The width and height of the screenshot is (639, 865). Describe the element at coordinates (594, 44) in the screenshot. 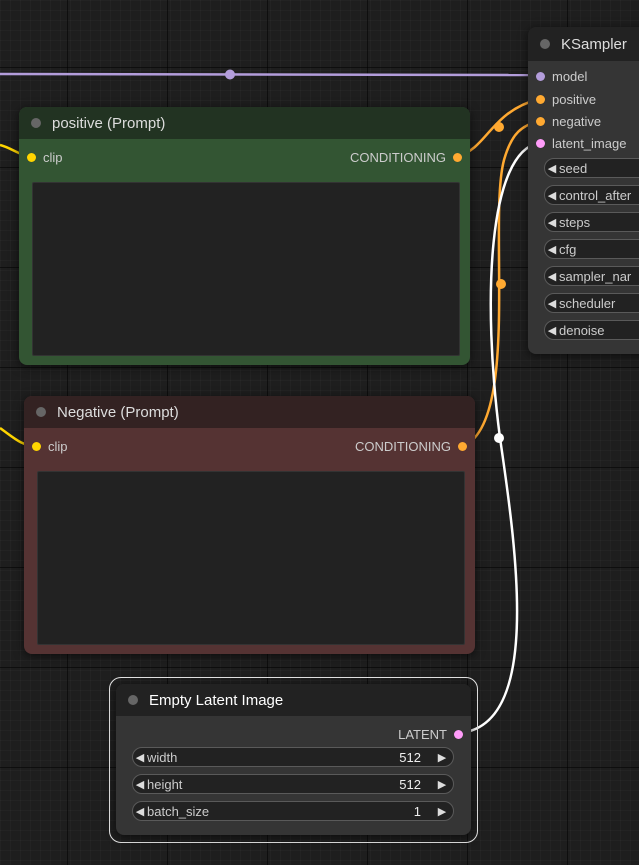

I see `ksampler-title: KSampler` at that location.